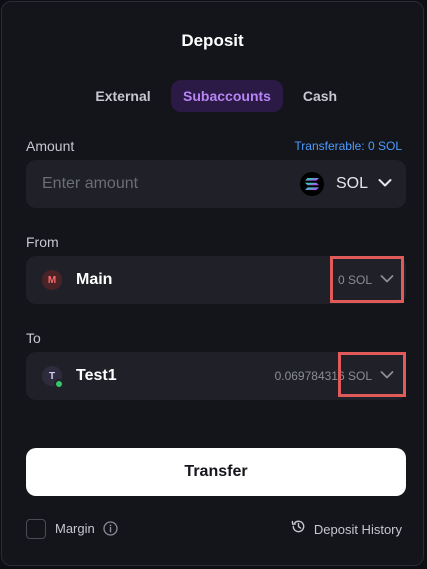  Describe the element at coordinates (36, 529) in the screenshot. I see `margin-checkbox` at that location.